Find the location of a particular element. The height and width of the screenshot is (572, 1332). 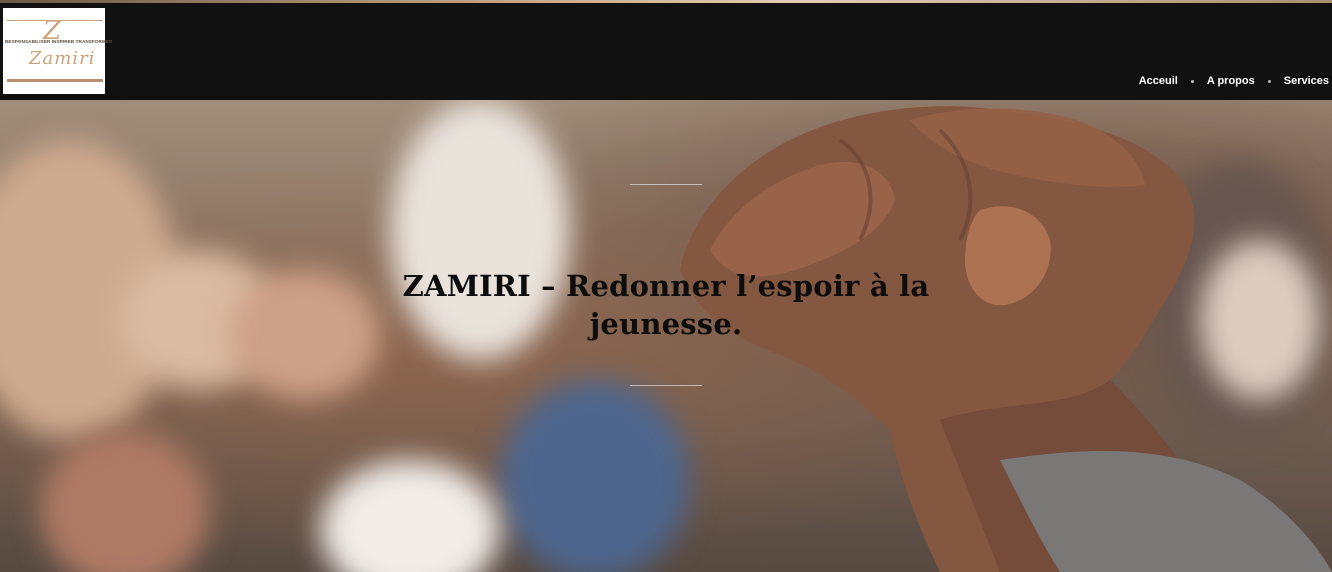

nav-item-a-propos: A propos is located at coordinates (1231, 81).